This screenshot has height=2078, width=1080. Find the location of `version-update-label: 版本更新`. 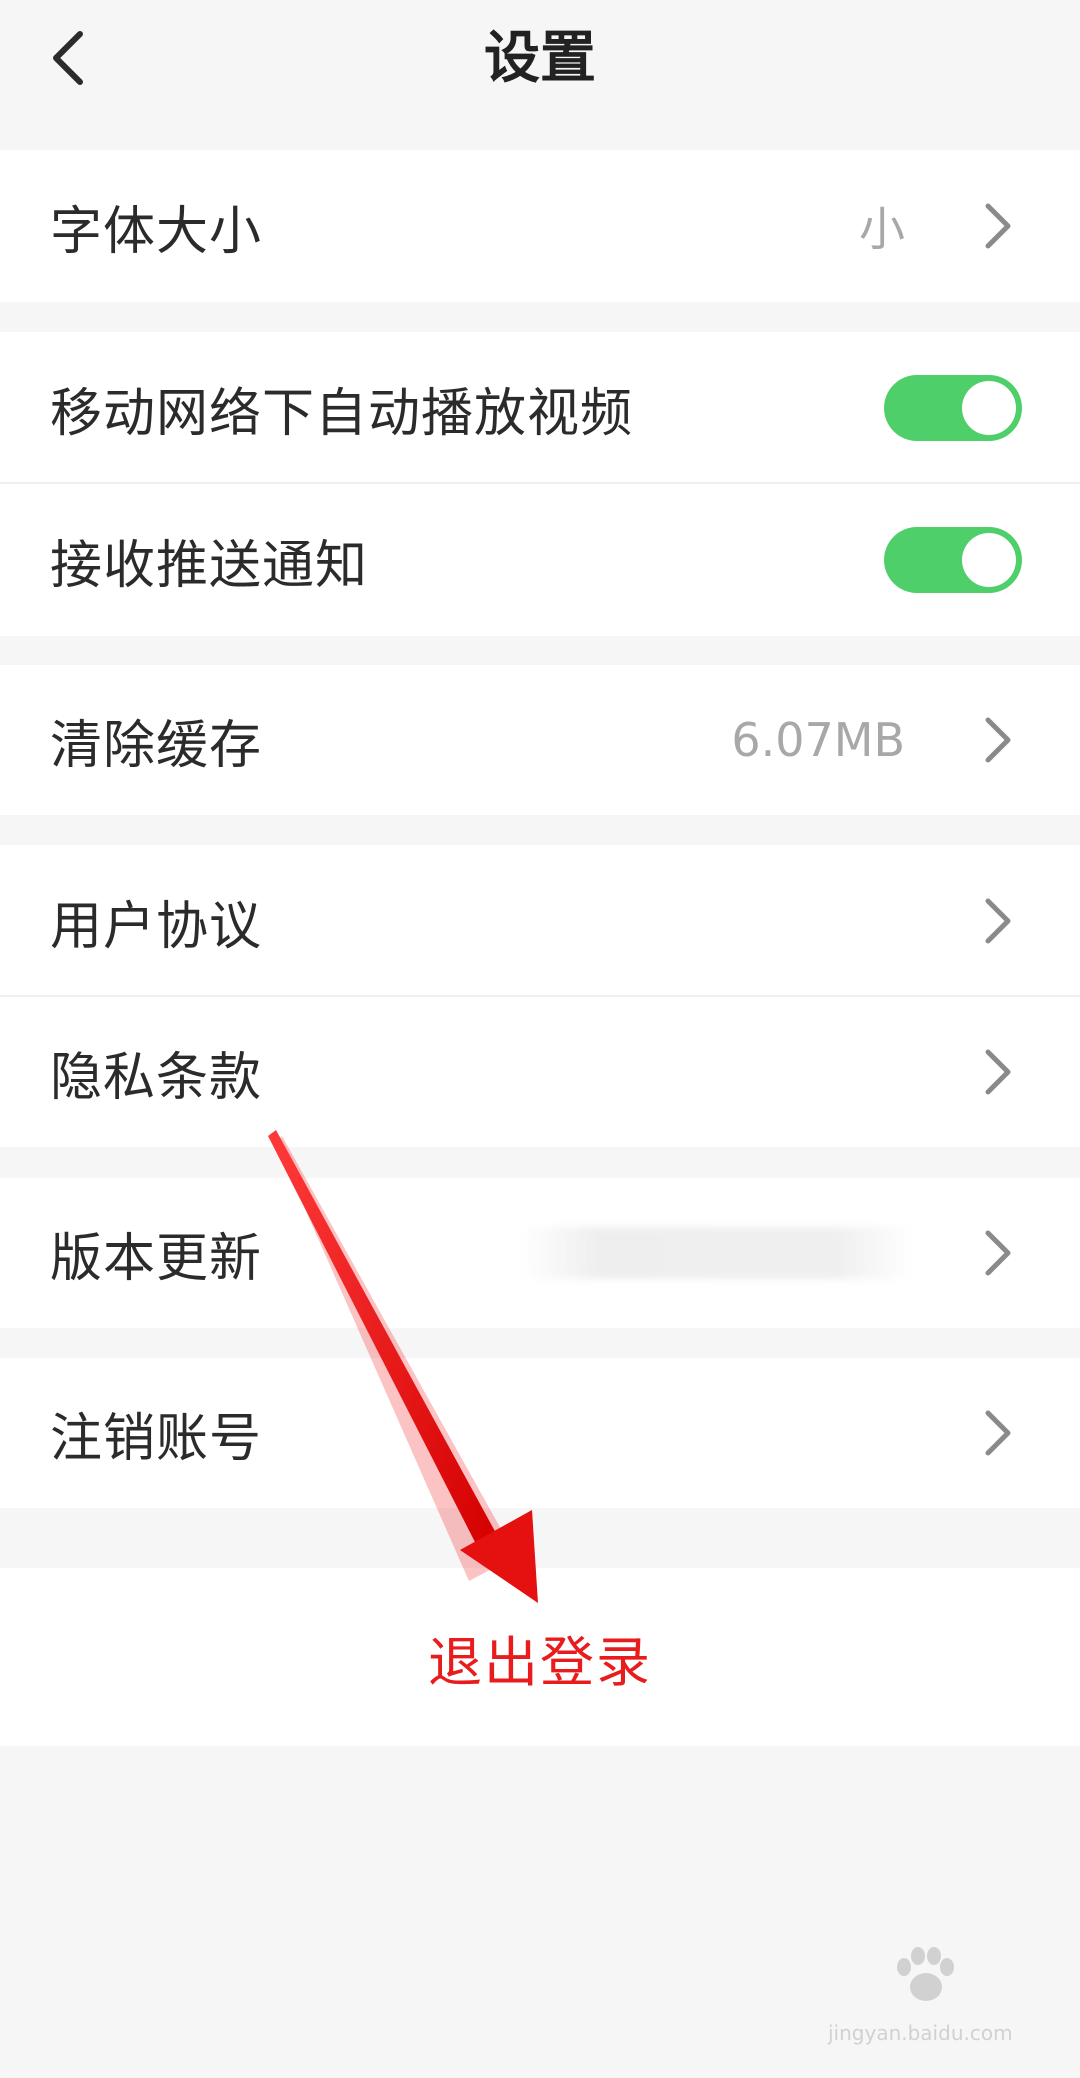

version-update-label: 版本更新 is located at coordinates (156, 1258).